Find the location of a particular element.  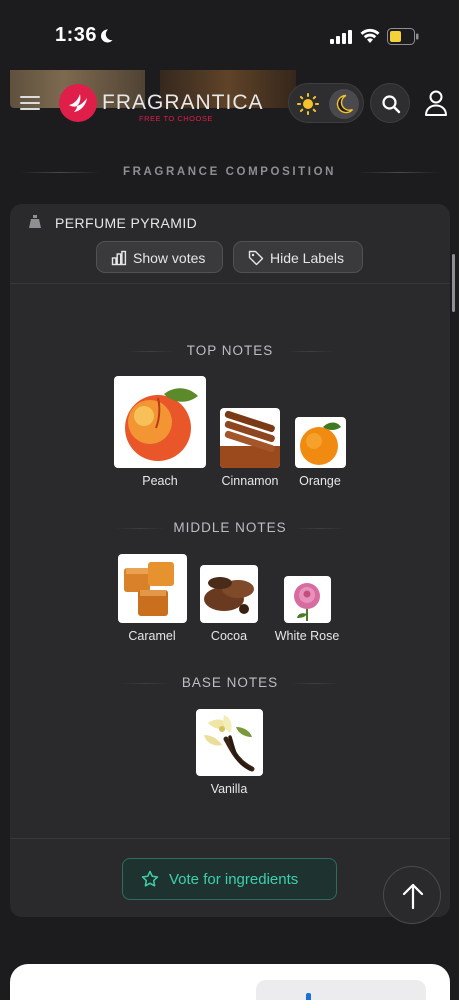

note-label: Caramel is located at coordinates (152, 636).